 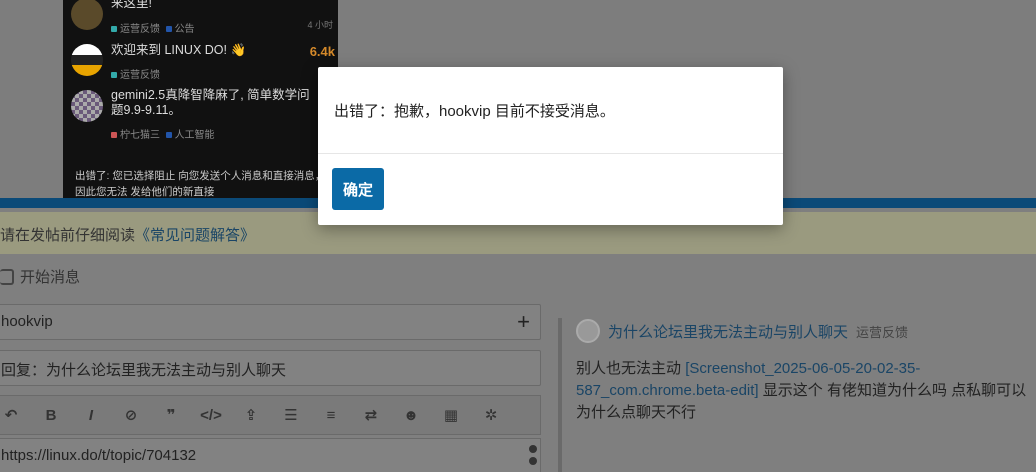 I want to click on topic-item: 来这里! 运营反馈 公告 4 小时, so click(x=203, y=19).